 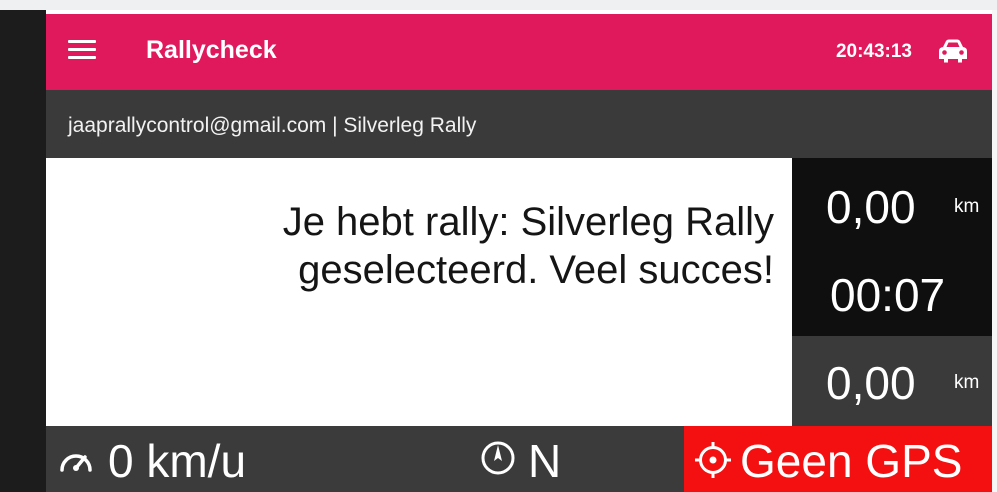 What do you see at coordinates (519, 459) in the screenshot?
I see `status-bar: 0 km/u N Geen GPS` at bounding box center [519, 459].